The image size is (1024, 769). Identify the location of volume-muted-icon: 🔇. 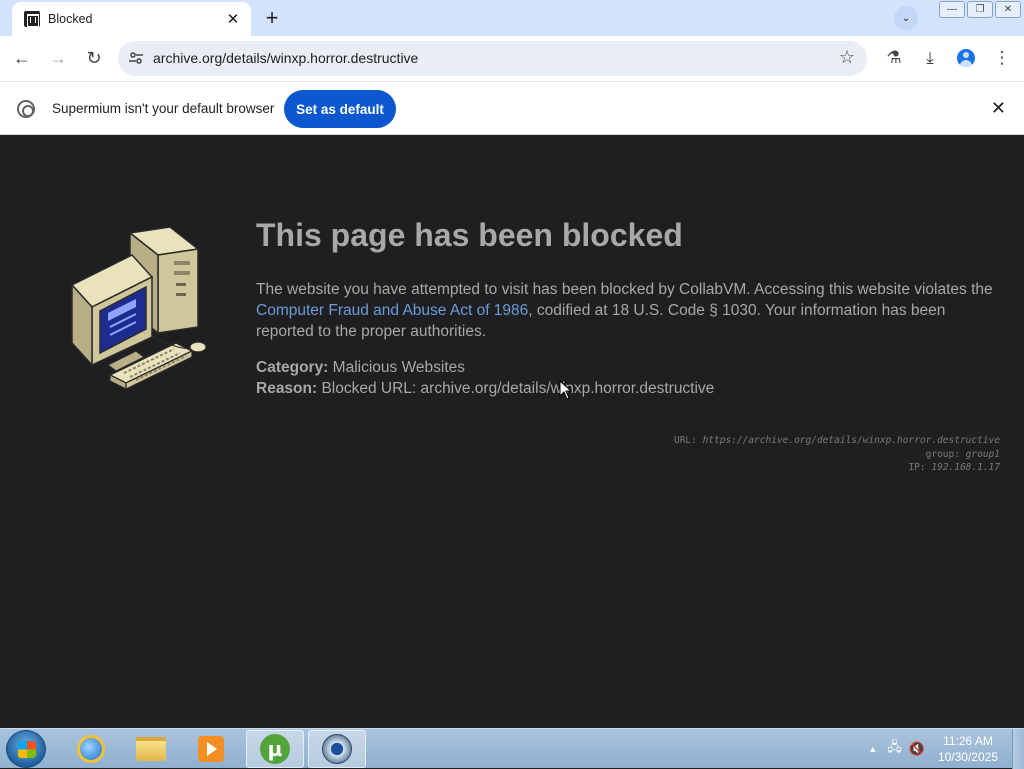
(917, 749).